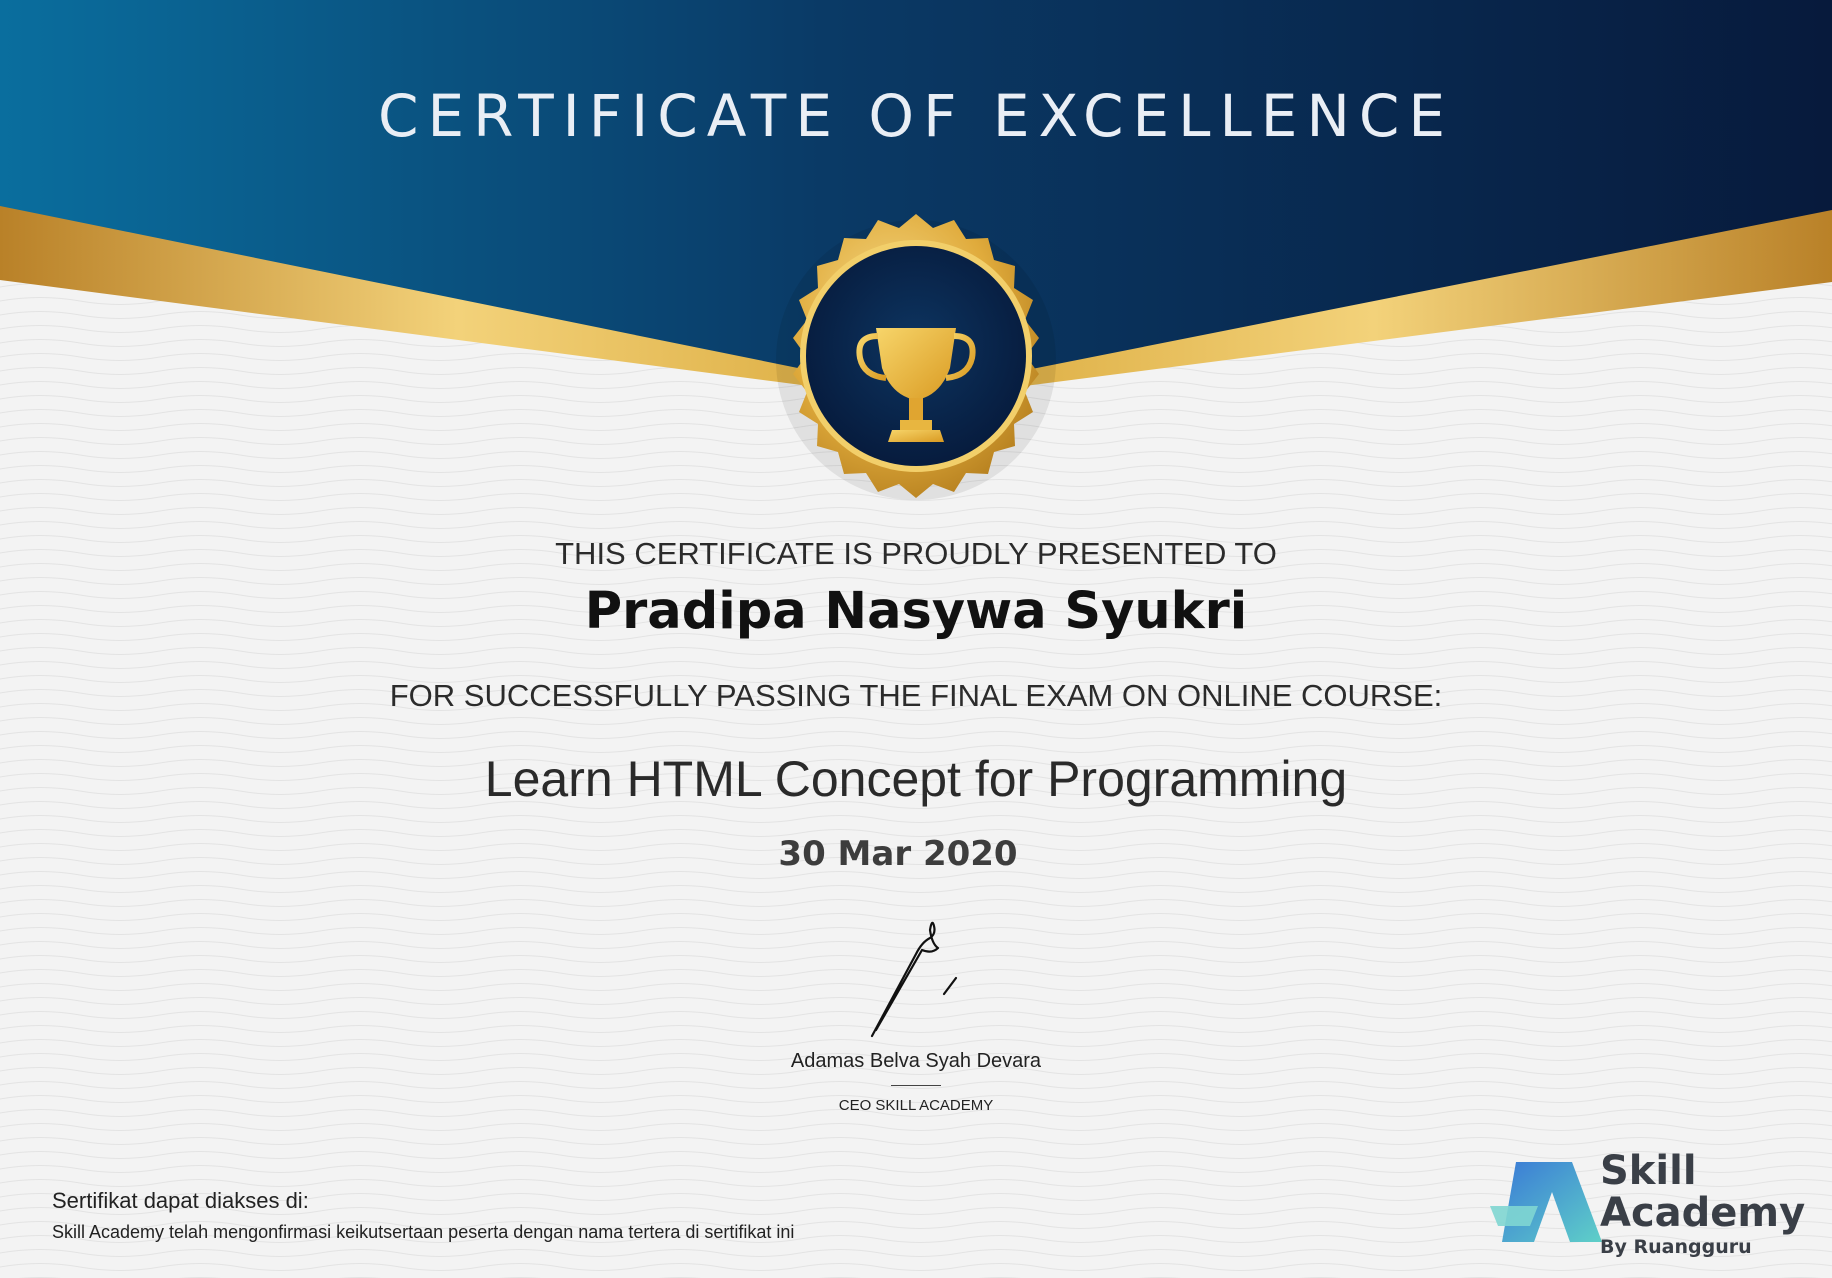  What do you see at coordinates (916, 1061) in the screenshot?
I see `signer-name: Adamas Belva Syah Devara` at bounding box center [916, 1061].